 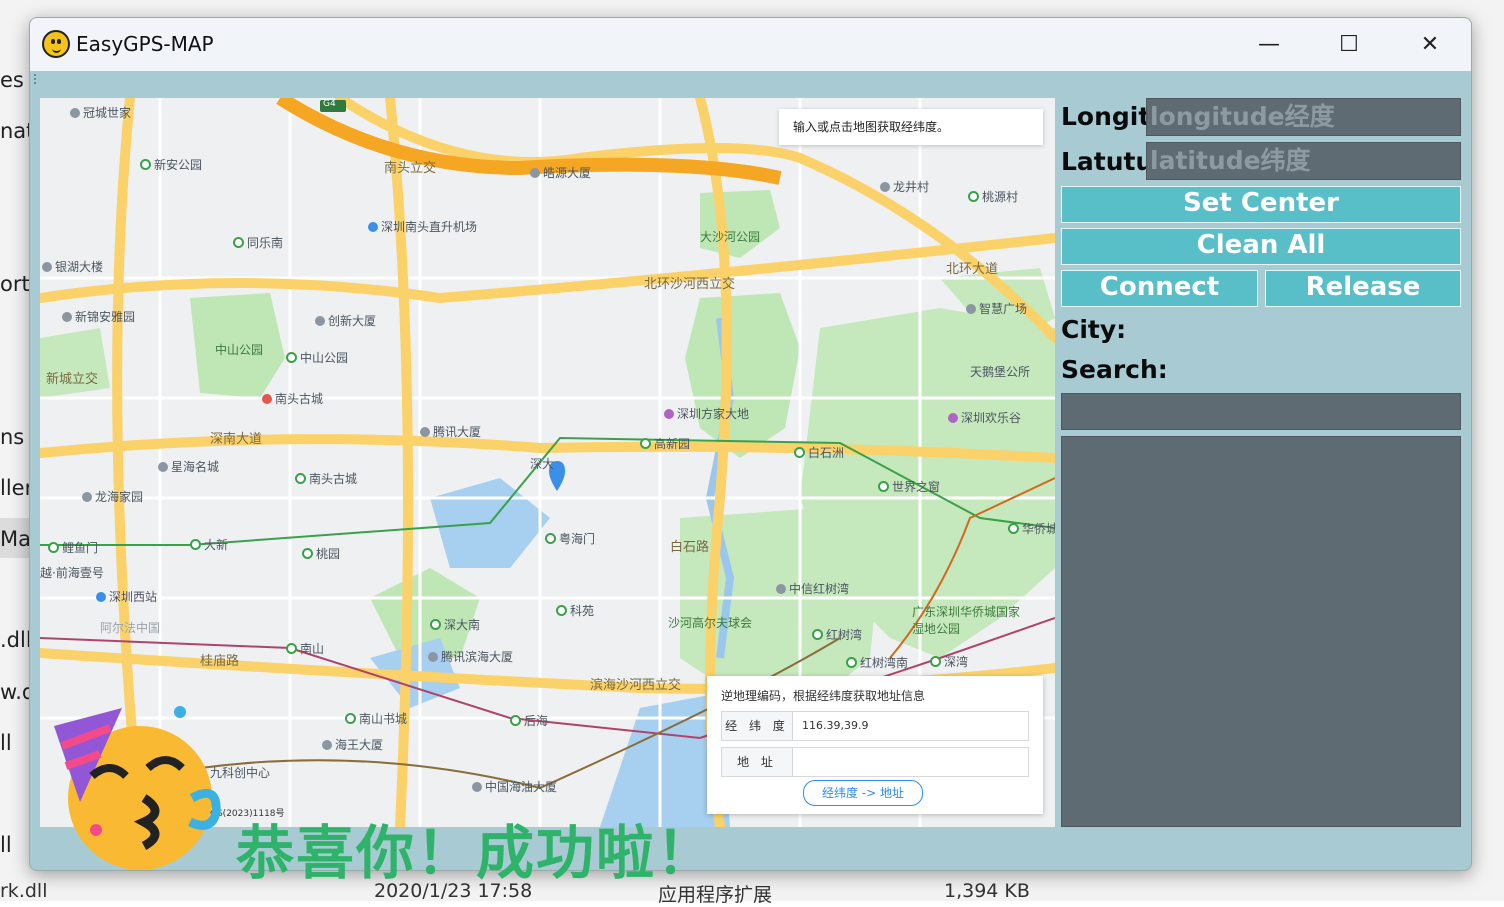 What do you see at coordinates (949, 661) in the screenshot?
I see `map-metro-label: 深湾` at bounding box center [949, 661].